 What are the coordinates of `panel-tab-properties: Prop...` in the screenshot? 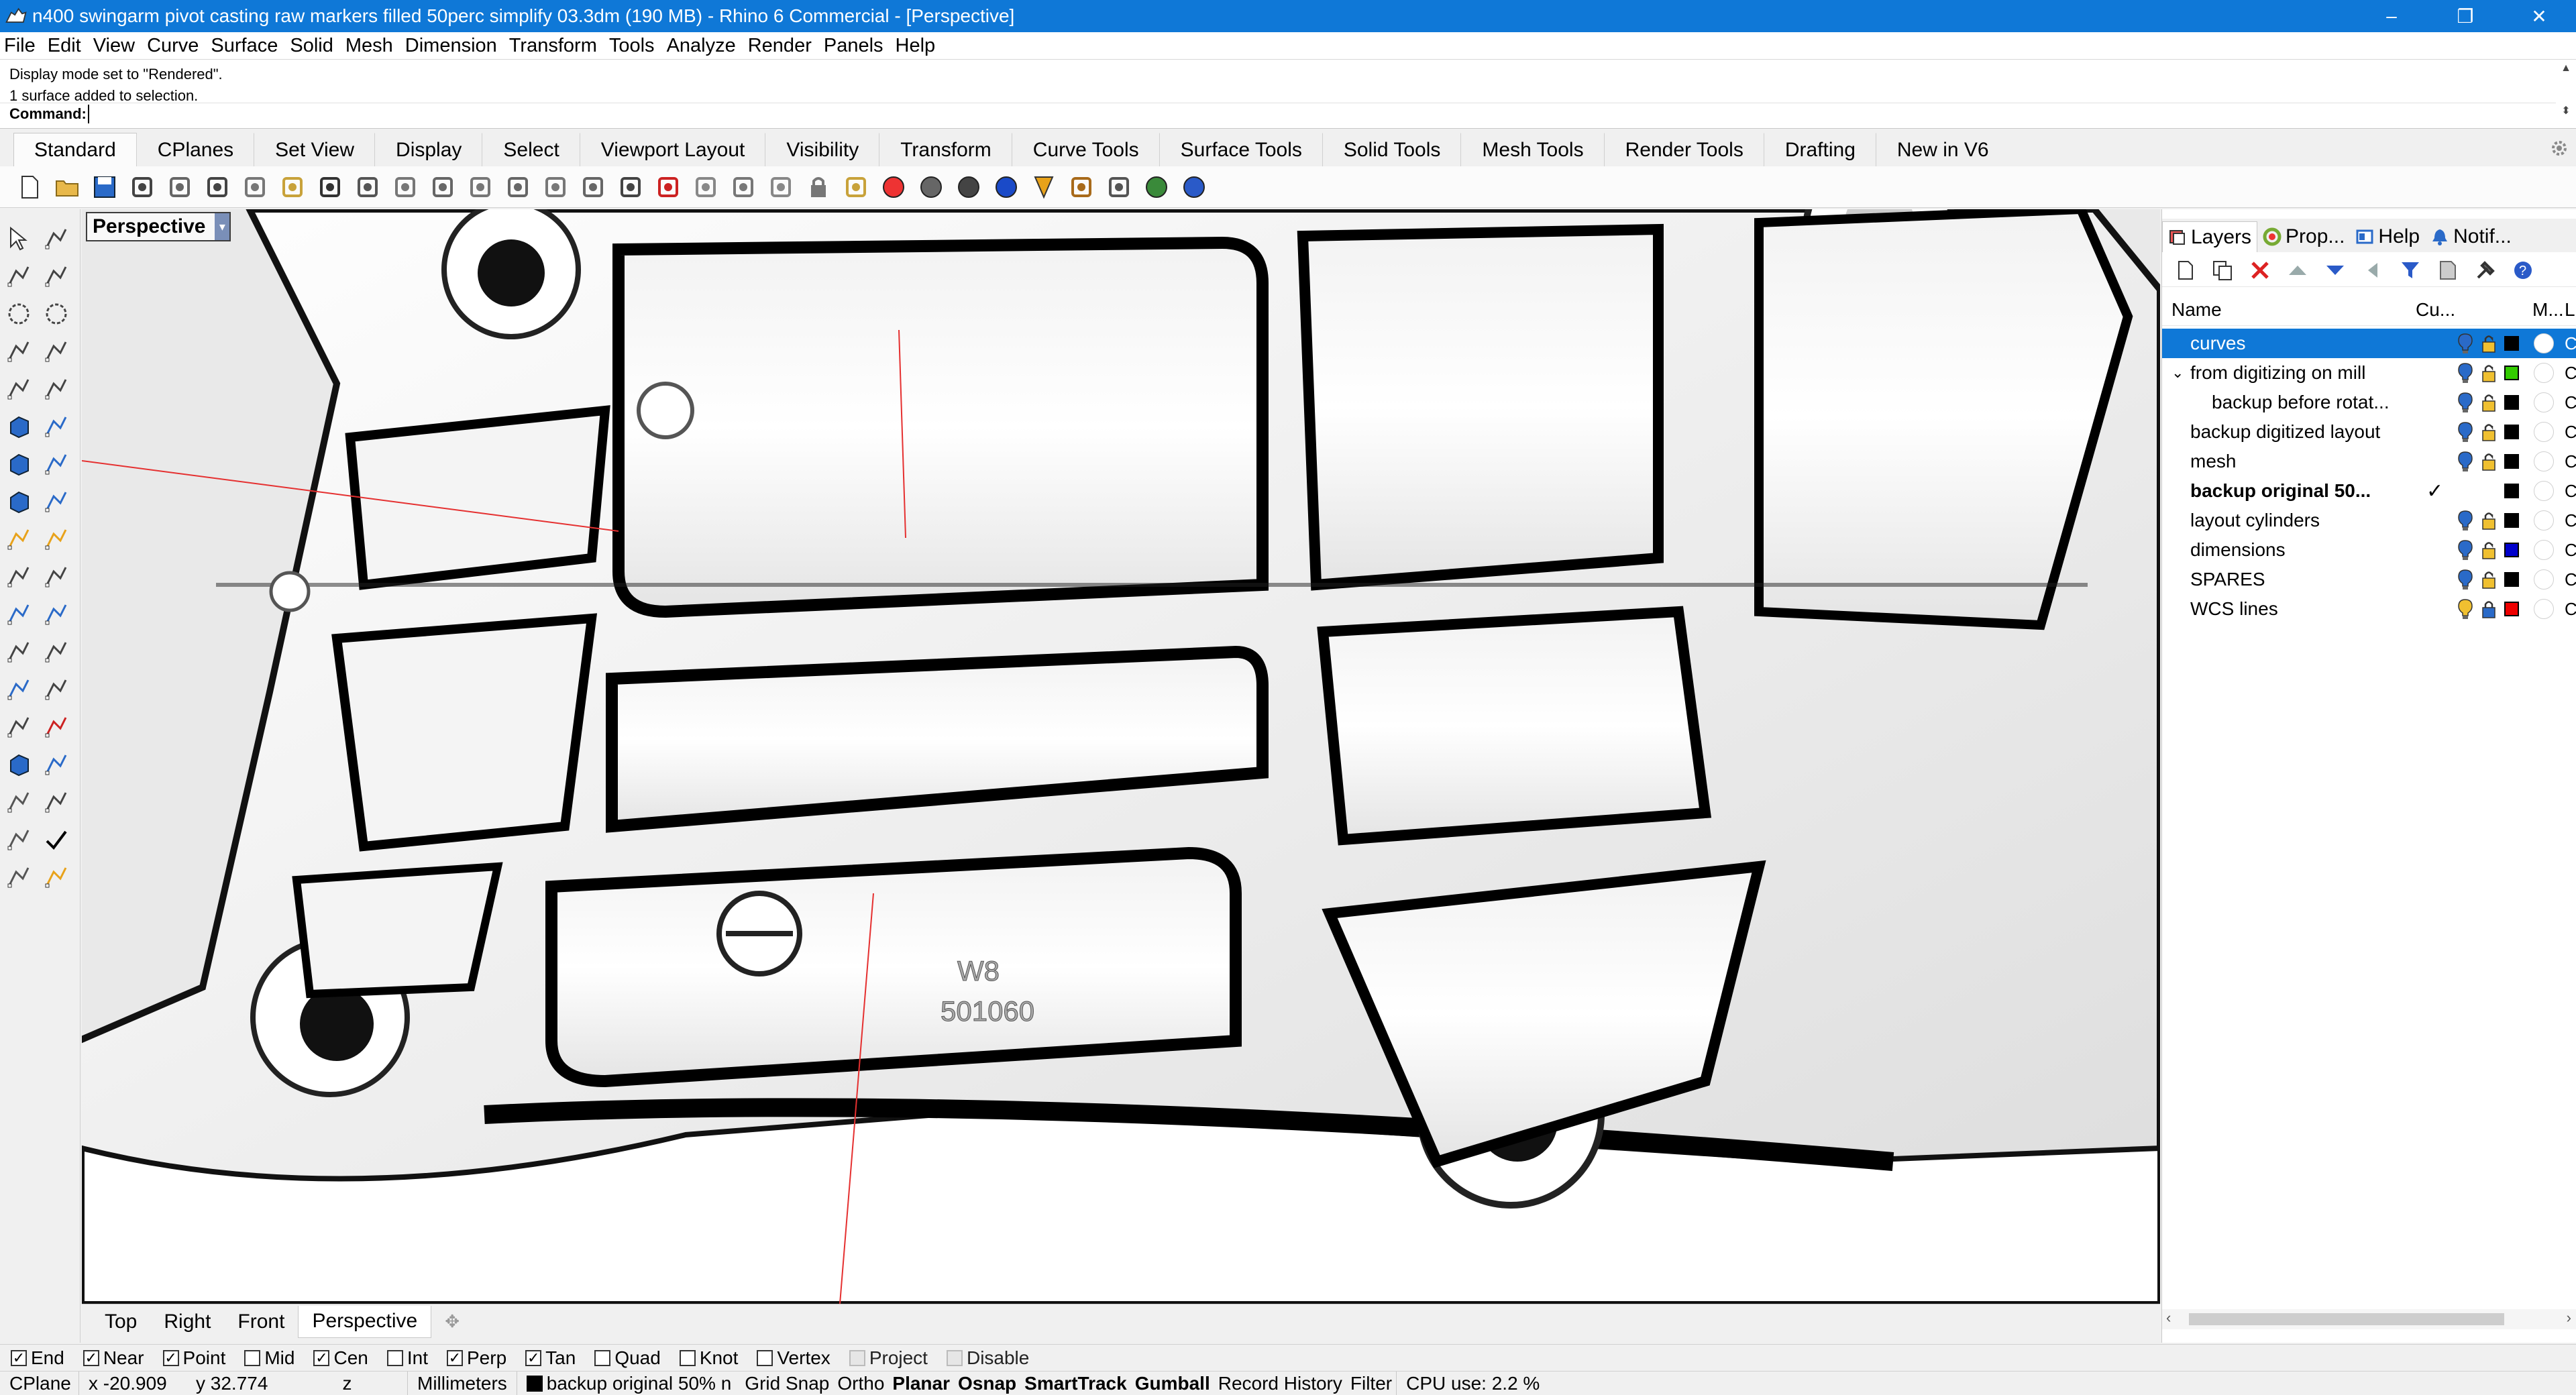 It's located at (2303, 236).